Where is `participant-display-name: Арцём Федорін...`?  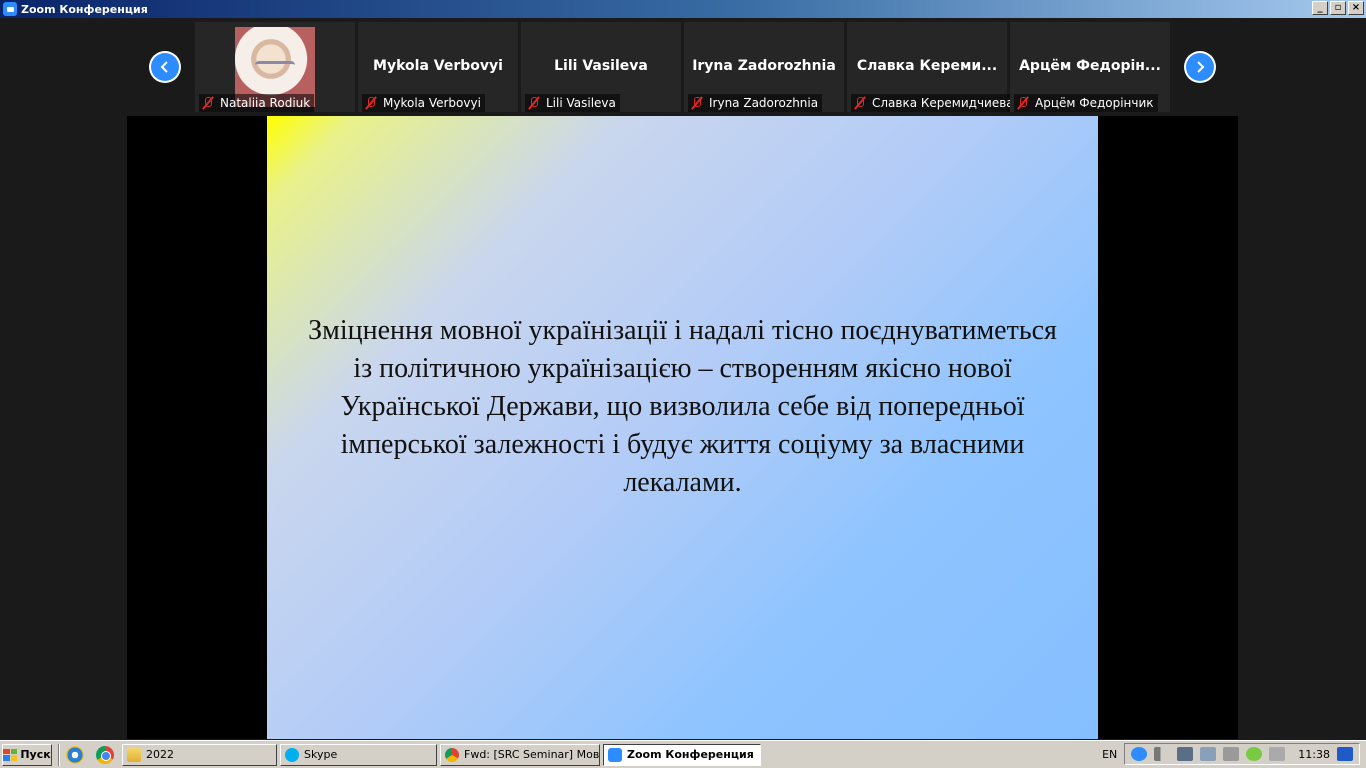
participant-display-name: Арцём Федорін... is located at coordinates (1090, 66).